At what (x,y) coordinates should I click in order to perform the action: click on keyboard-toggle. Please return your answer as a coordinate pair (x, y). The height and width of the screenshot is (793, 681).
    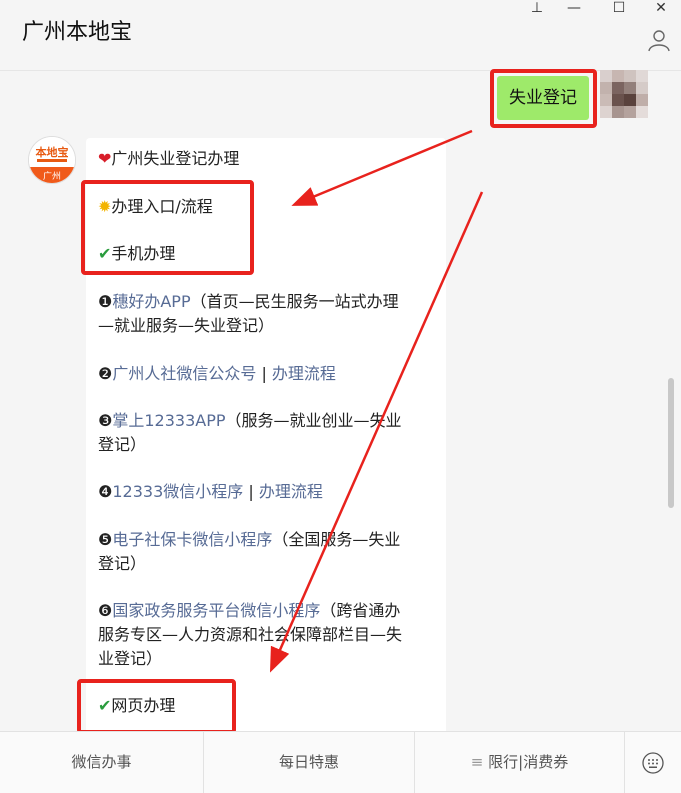
    Looking at the image, I should click on (653, 762).